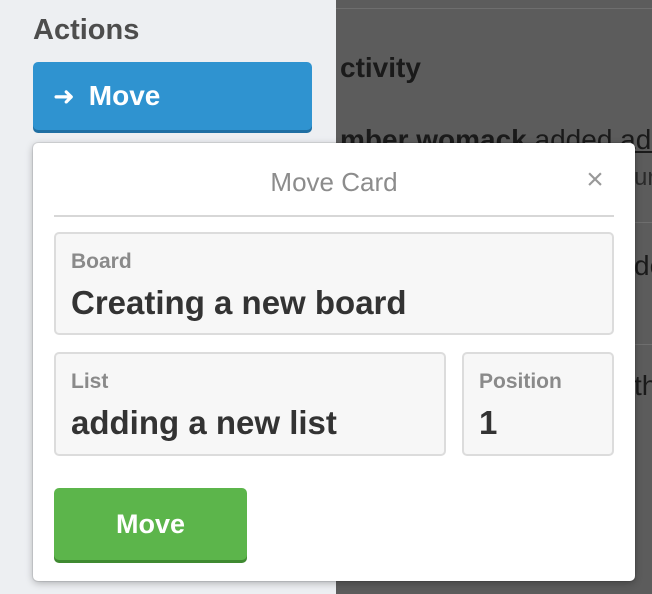 This screenshot has height=594, width=652. Describe the element at coordinates (595, 180) in the screenshot. I see `close-icon: ×` at that location.